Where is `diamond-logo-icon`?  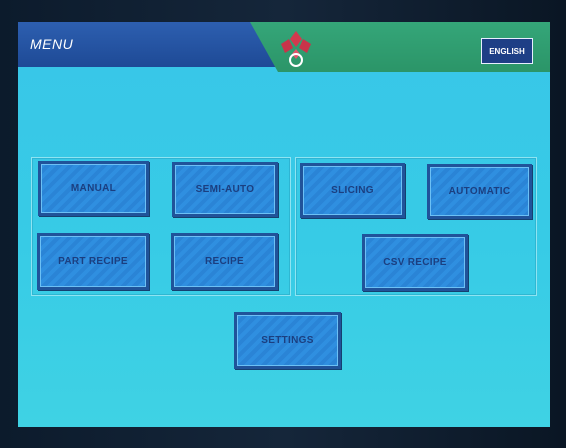 diamond-logo-icon is located at coordinates (296, 49).